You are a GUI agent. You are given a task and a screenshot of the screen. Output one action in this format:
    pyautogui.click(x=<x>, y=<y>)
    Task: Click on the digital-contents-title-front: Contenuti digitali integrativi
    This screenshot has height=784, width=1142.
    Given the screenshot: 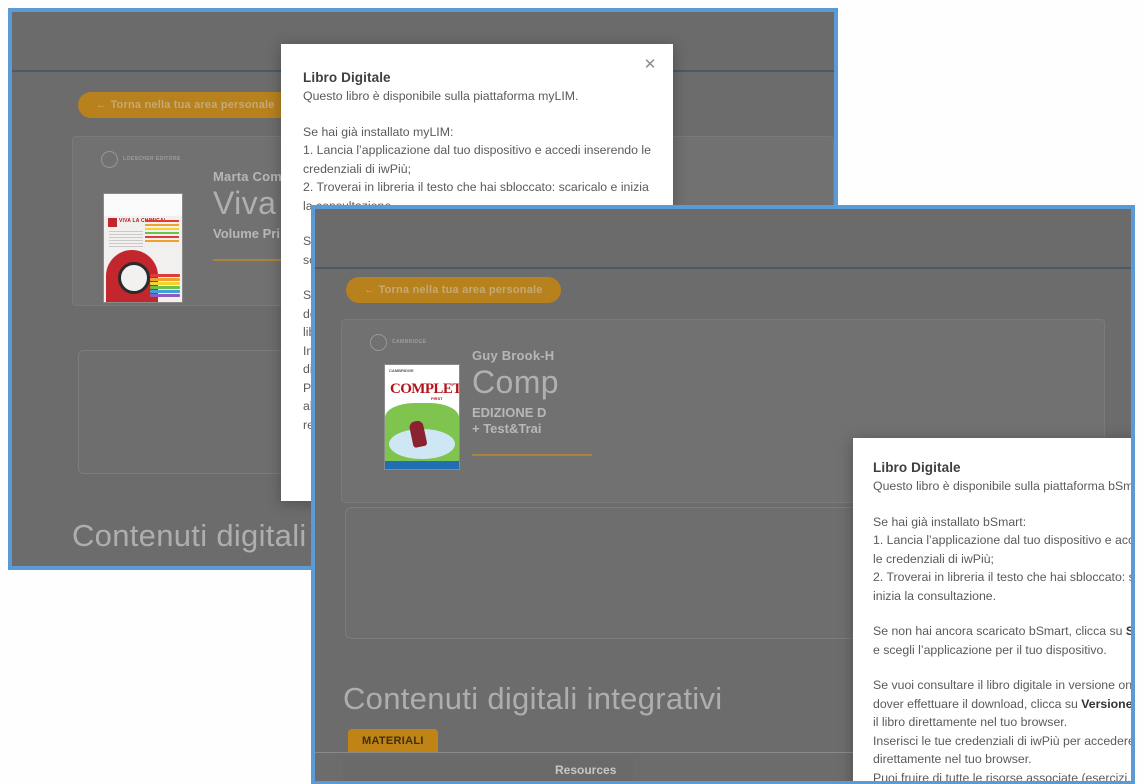 What is the action you would take?
    pyautogui.click(x=533, y=698)
    